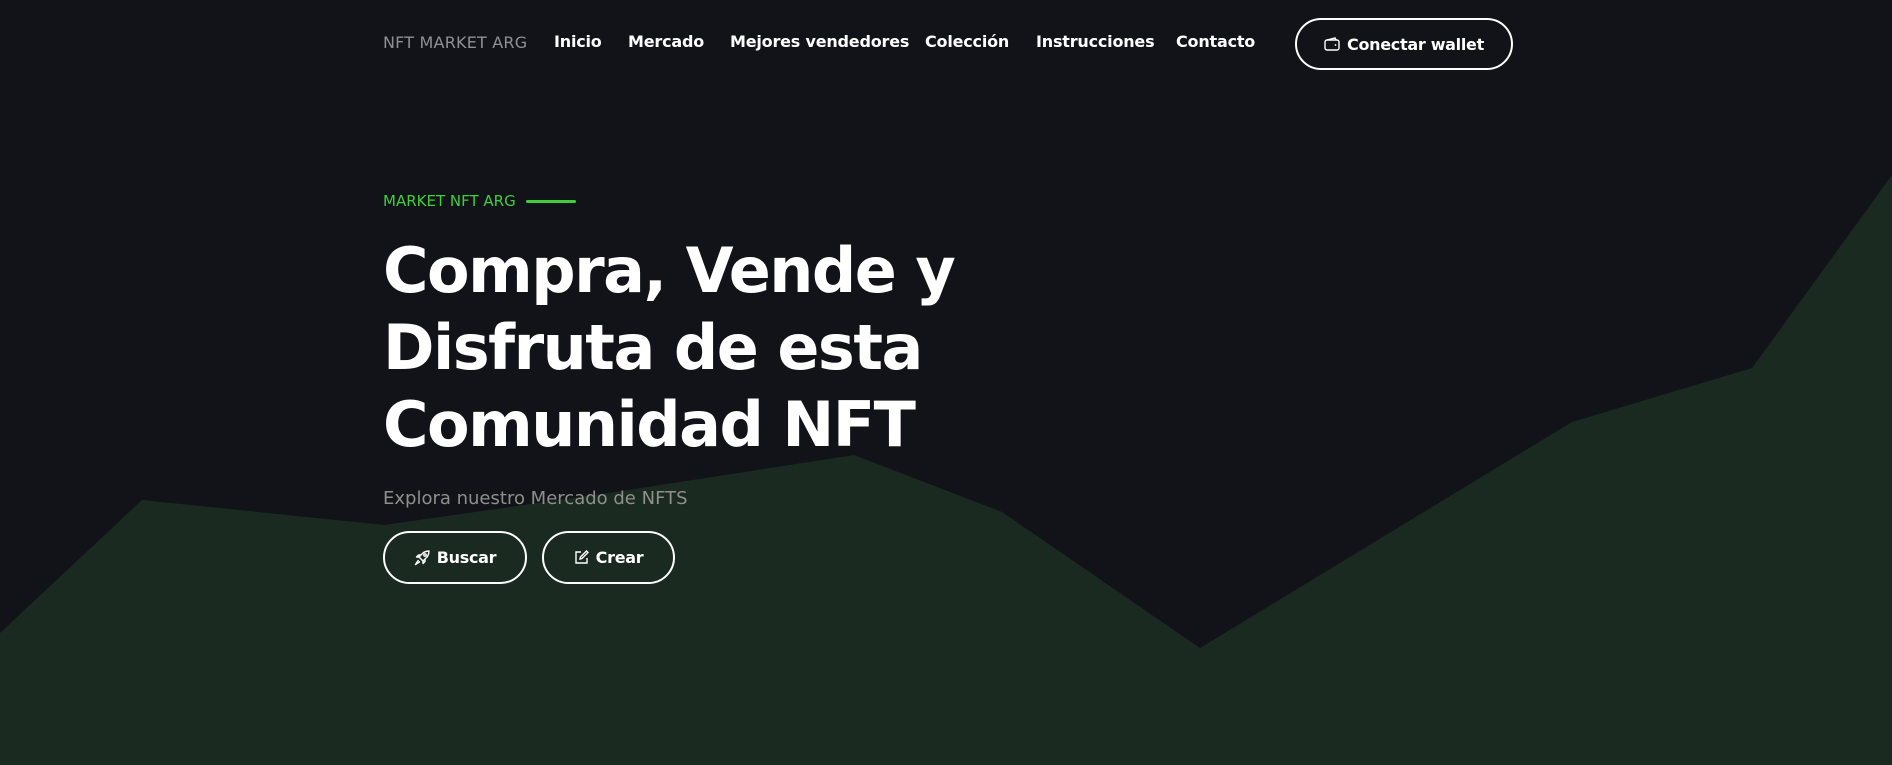  I want to click on hero-actions: Buscar Crear, so click(733, 557).